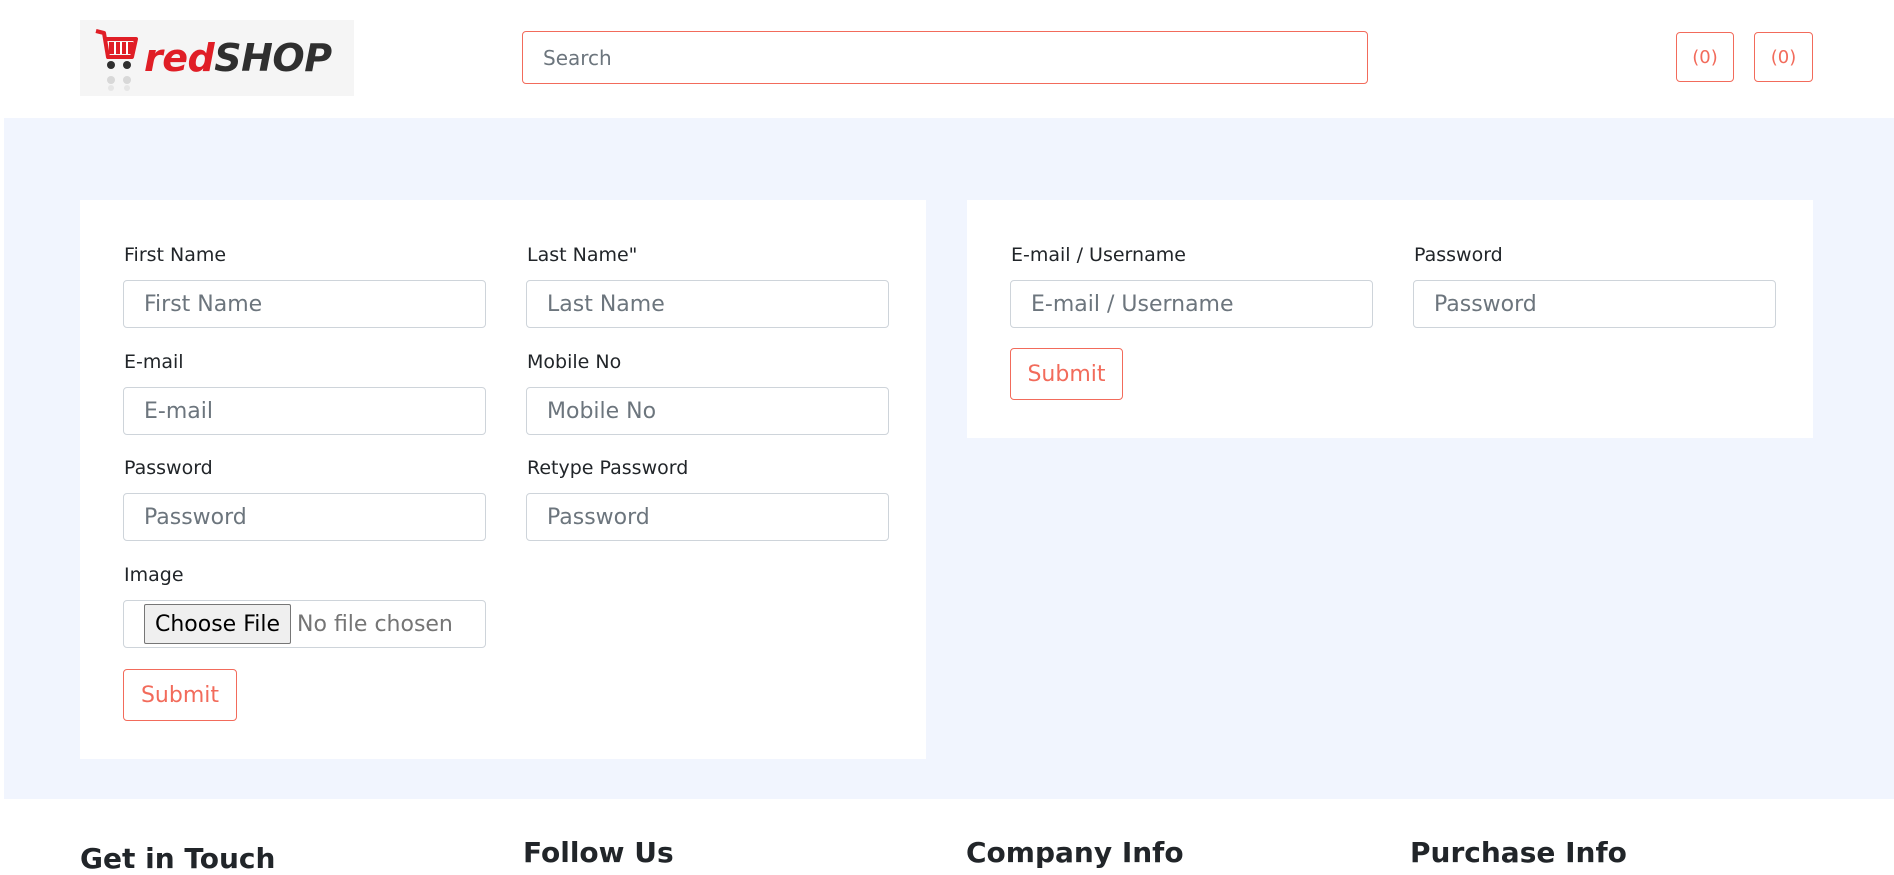 This screenshot has height=875, width=1894. What do you see at coordinates (1705, 57) in the screenshot?
I see `cart-count-button: (0)` at bounding box center [1705, 57].